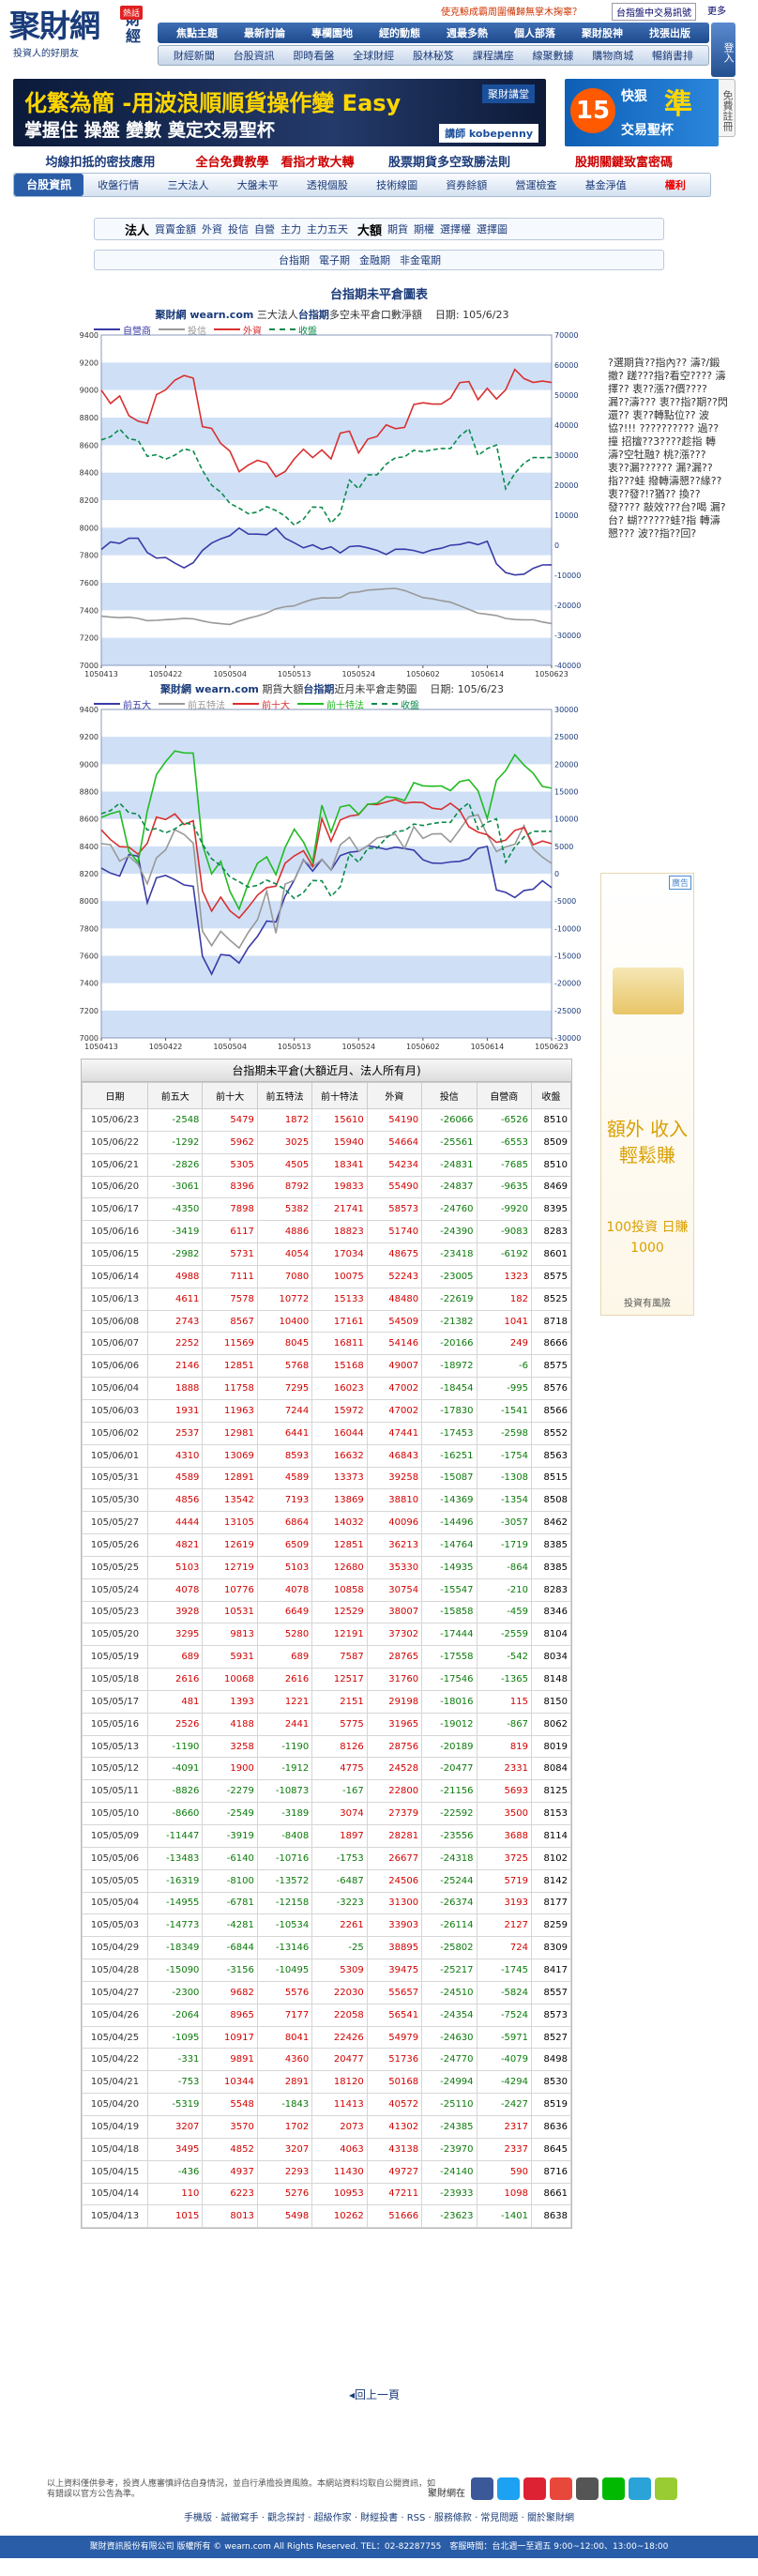 The width and height of the screenshot is (758, 2576). Describe the element at coordinates (89, 418) in the screenshot. I see `y-tick-left: 8800` at that location.